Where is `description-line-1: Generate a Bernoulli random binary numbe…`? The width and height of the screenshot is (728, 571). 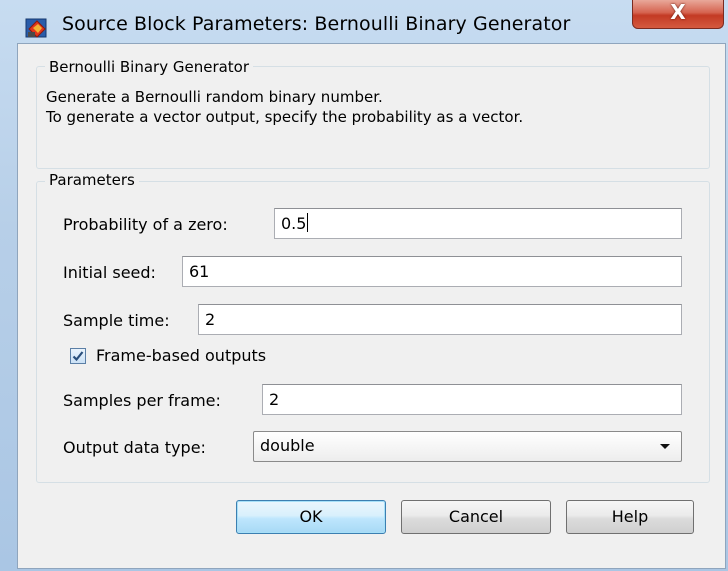 description-line-1: Generate a Bernoulli random binary numbe… is located at coordinates (214, 97).